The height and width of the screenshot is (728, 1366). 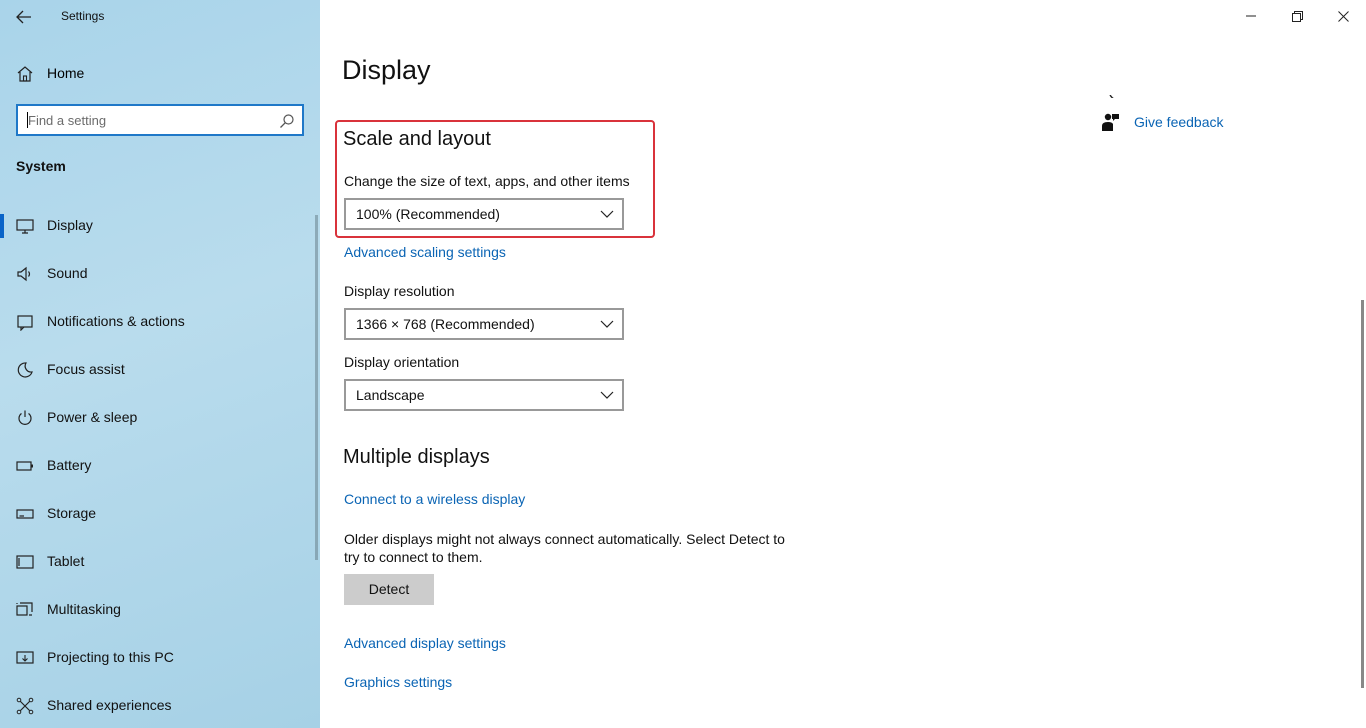 What do you see at coordinates (1110, 122) in the screenshot?
I see `feedback-person-icon` at bounding box center [1110, 122].